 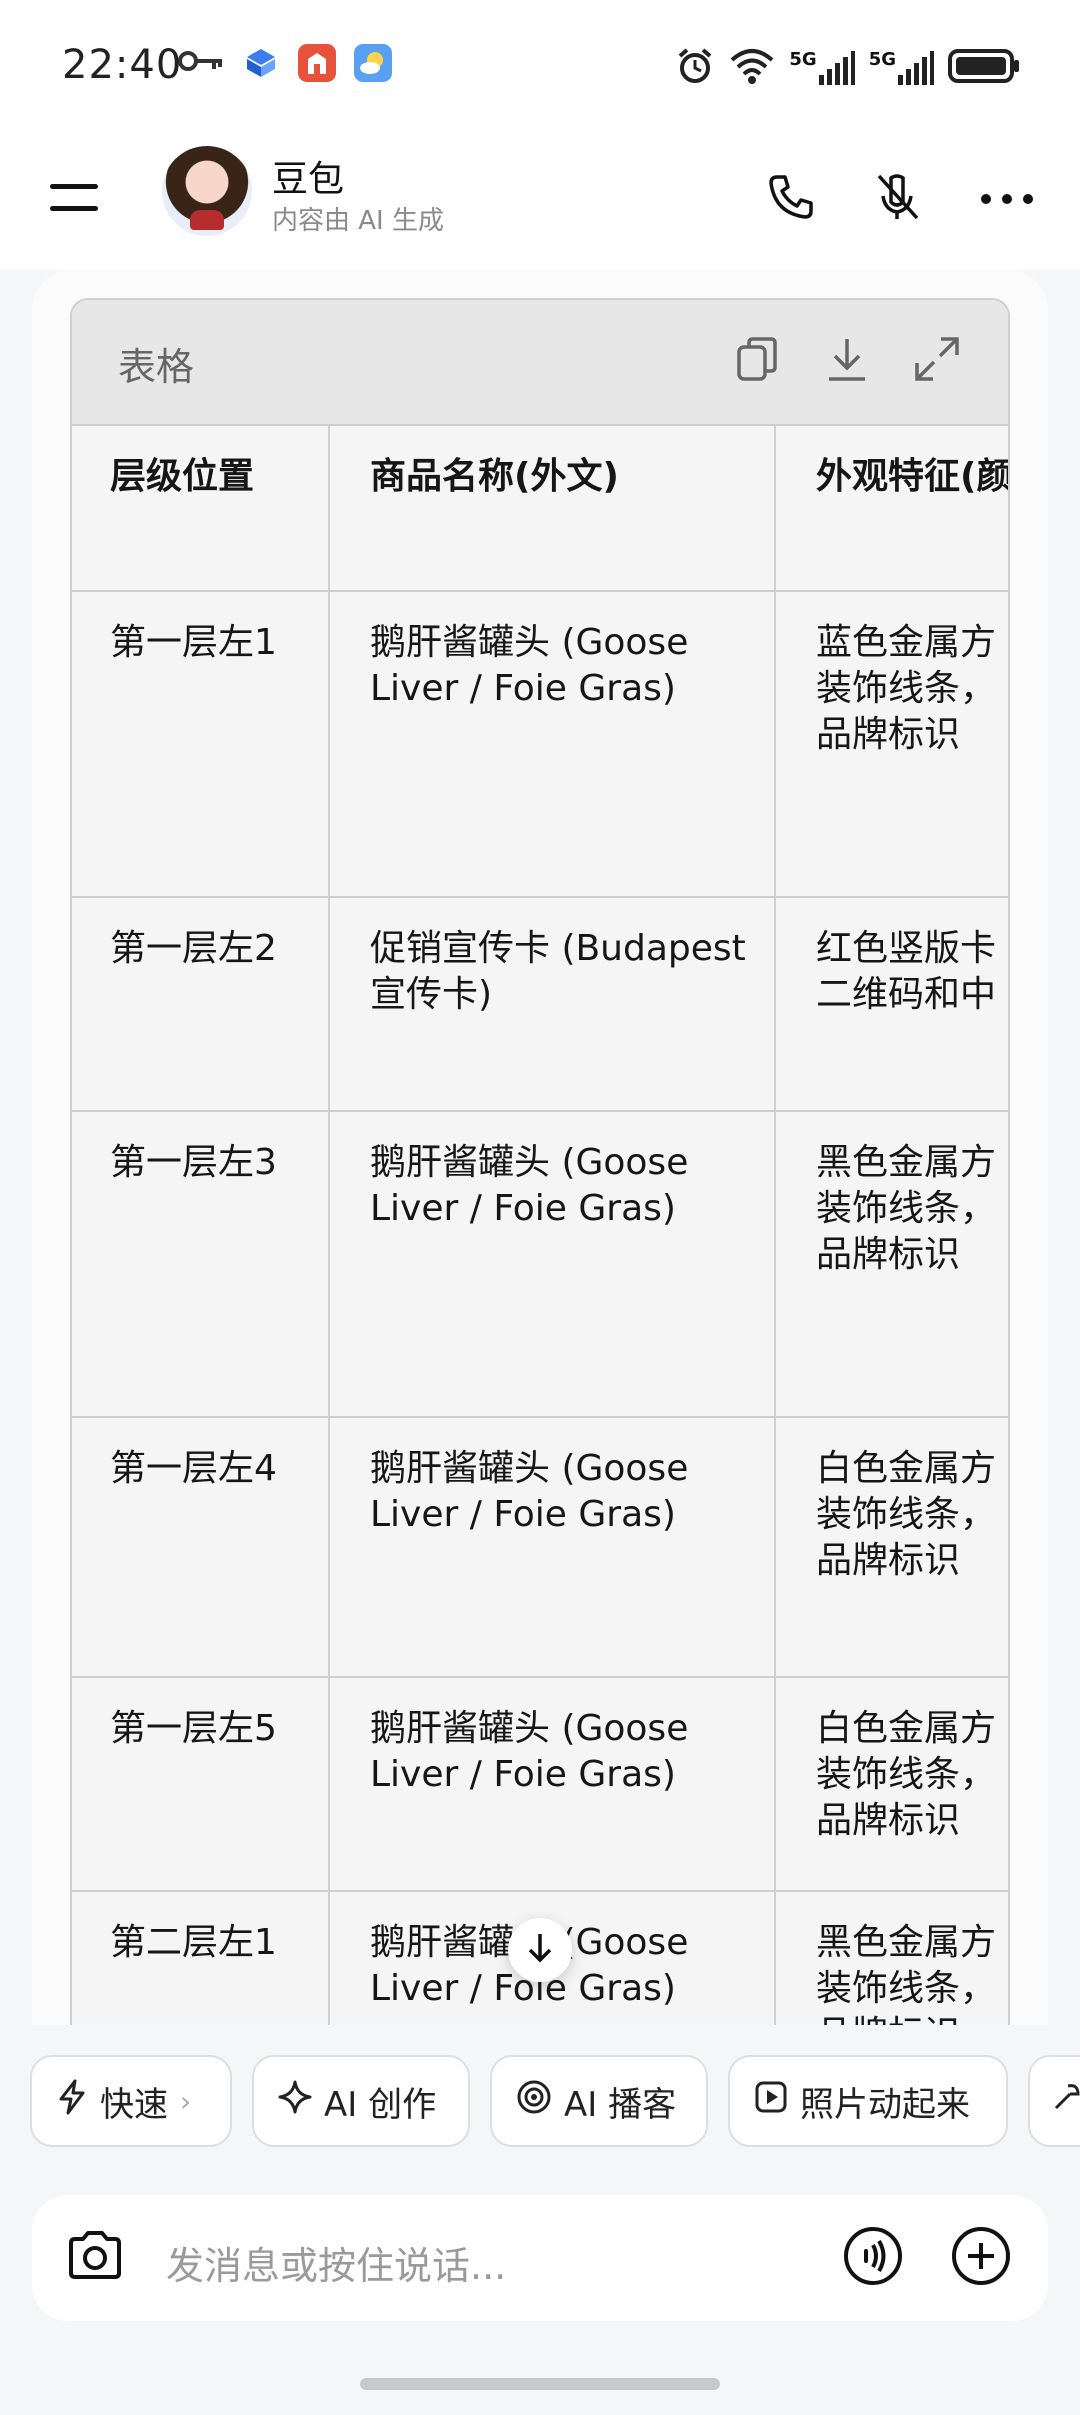 I want to click on camera-icon, so click(x=95, y=2258).